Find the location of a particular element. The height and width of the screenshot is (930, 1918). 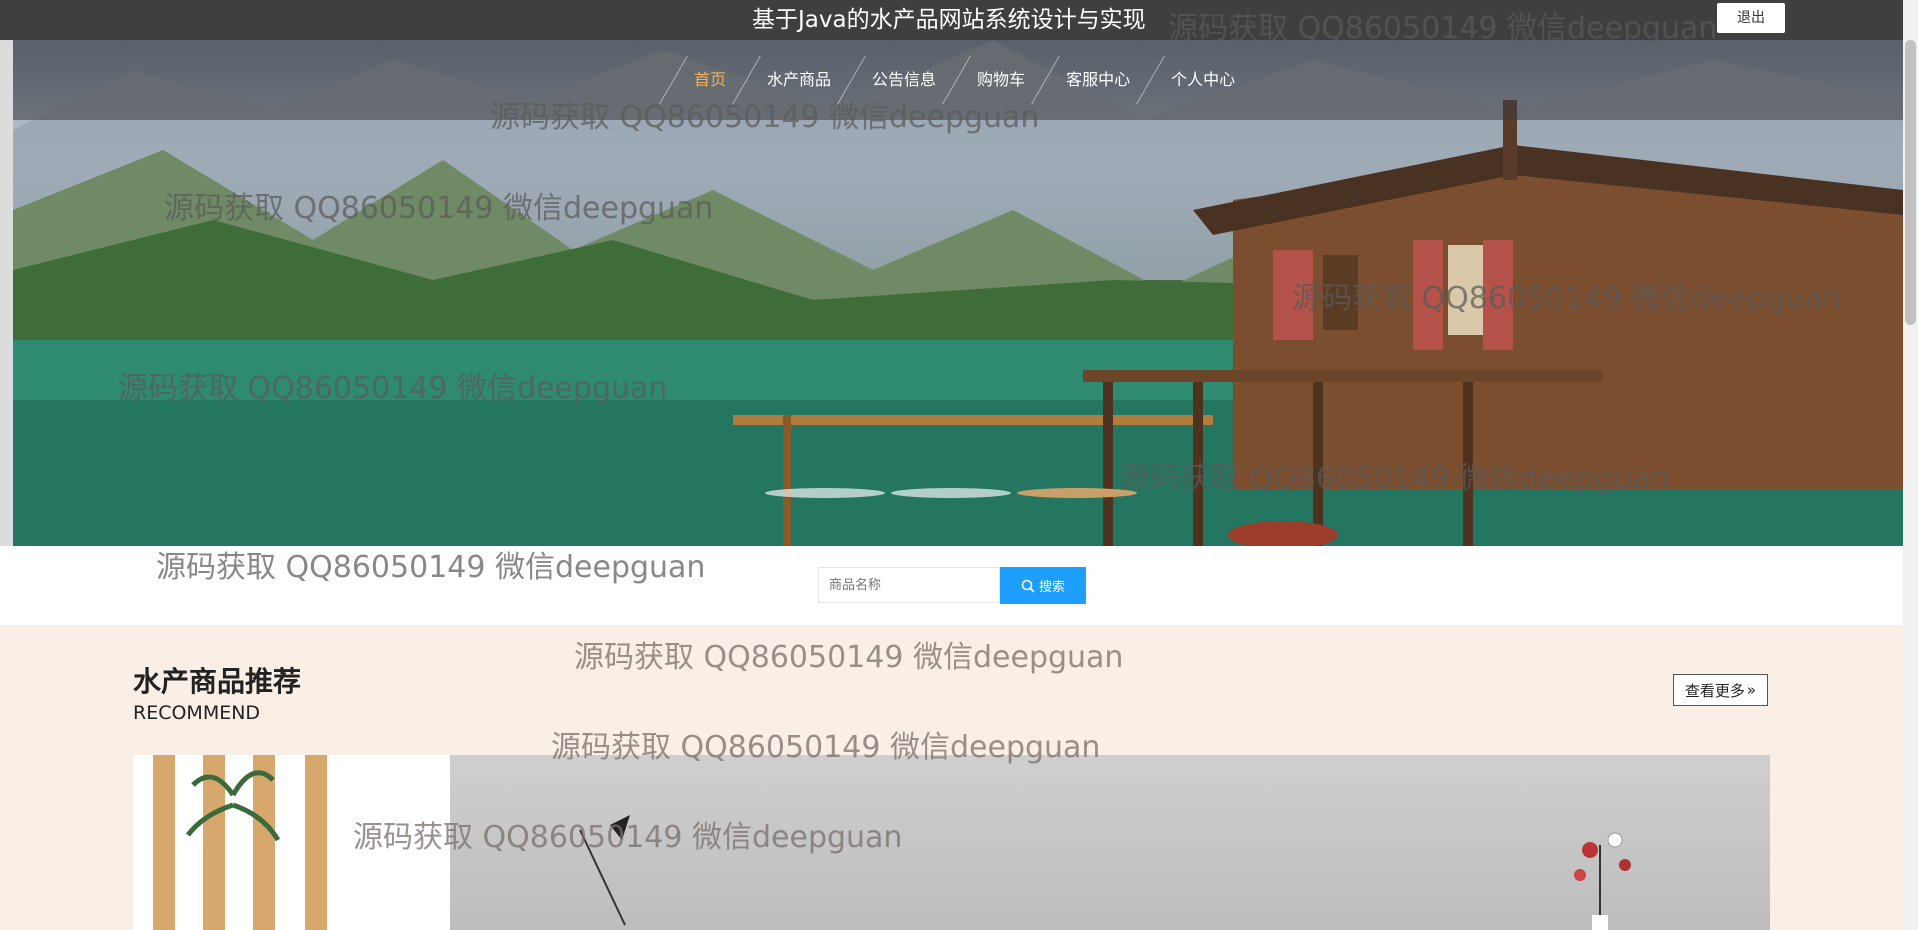

carousel-indicators is located at coordinates (951, 493).